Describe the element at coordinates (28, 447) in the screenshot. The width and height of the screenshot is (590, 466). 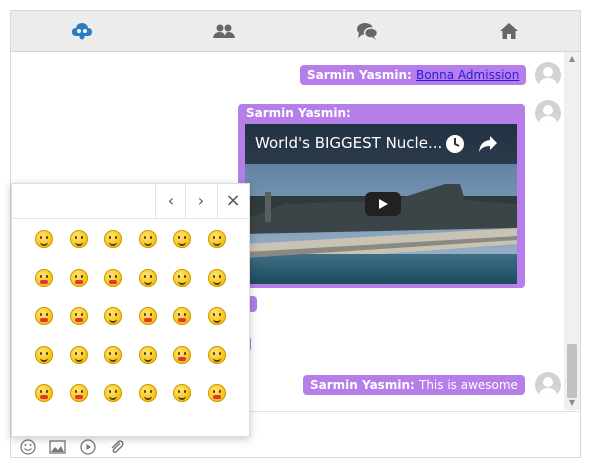
I see `emoji-icon` at that location.